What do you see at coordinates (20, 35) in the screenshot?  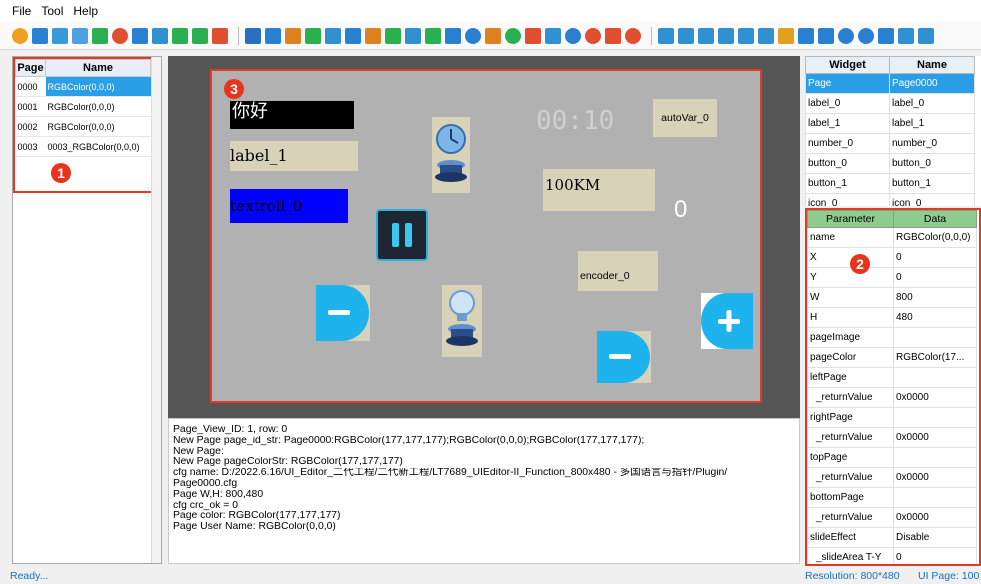 I see `search-icon` at bounding box center [20, 35].